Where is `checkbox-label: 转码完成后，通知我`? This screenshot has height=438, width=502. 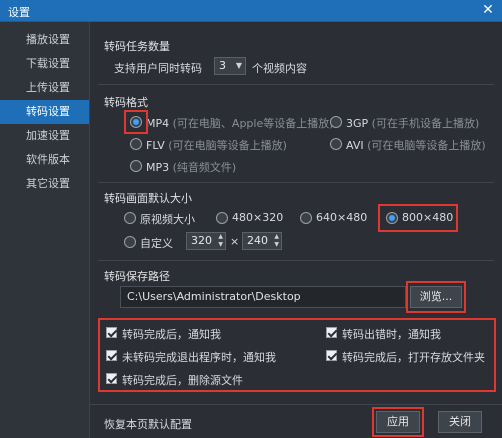 checkbox-label: 转码完成后，通知我 is located at coordinates (171, 334).